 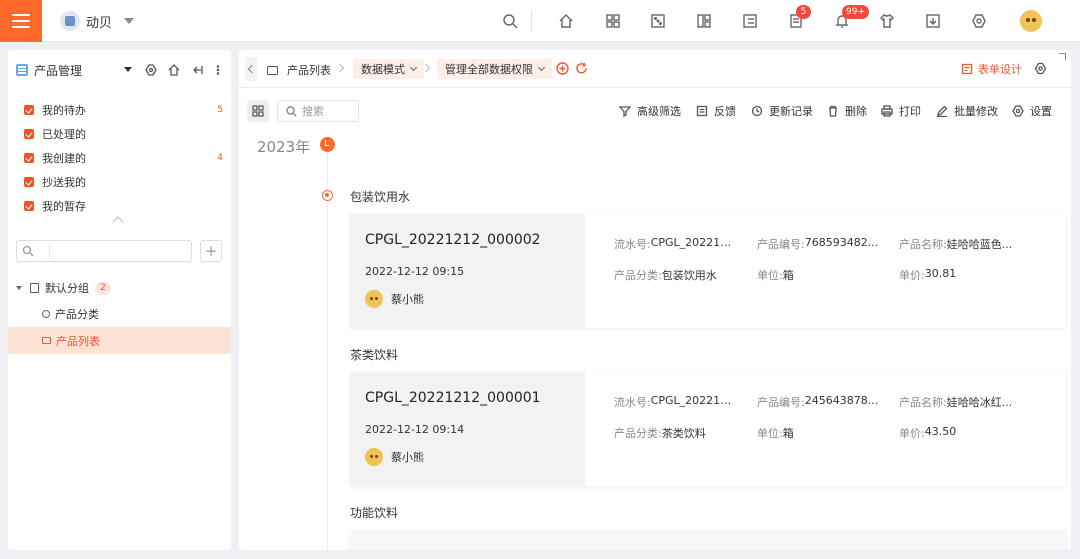 What do you see at coordinates (887, 21) in the screenshot?
I see `shirt-icon` at bounding box center [887, 21].